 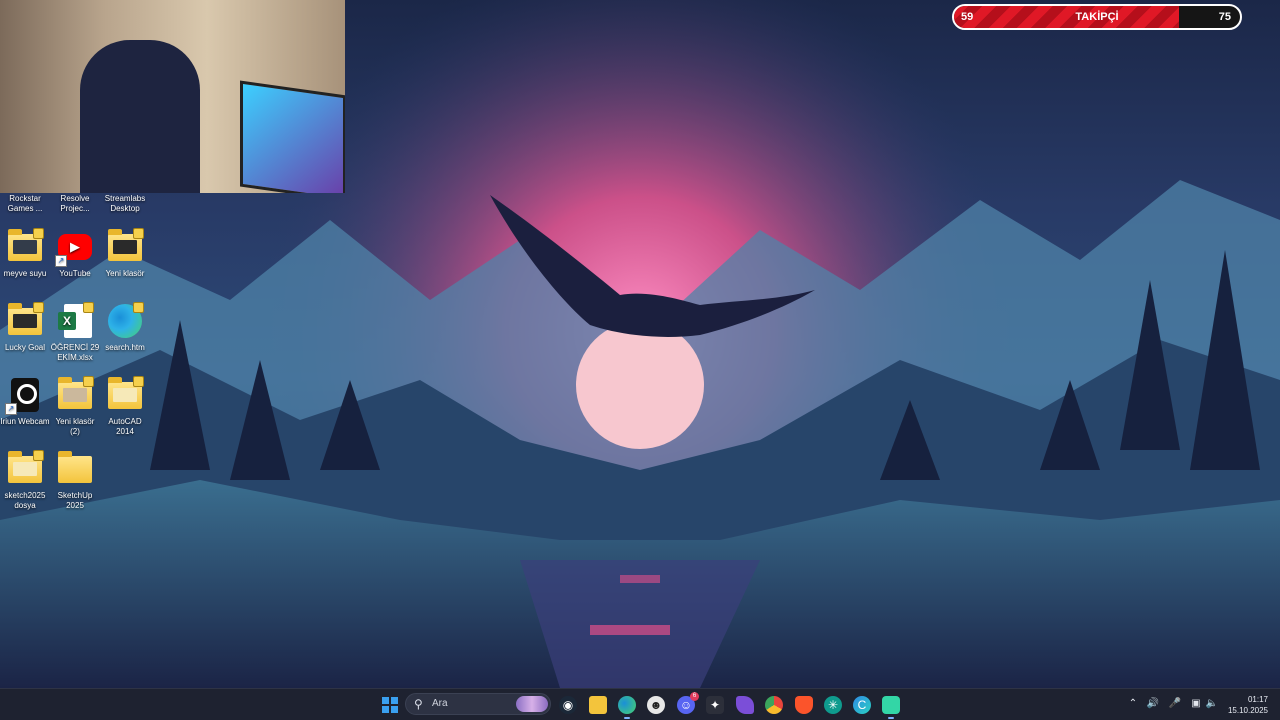 What do you see at coordinates (1238, 705) in the screenshot?
I see `taskbar-clock: 01:17 15.10.2025` at bounding box center [1238, 705].